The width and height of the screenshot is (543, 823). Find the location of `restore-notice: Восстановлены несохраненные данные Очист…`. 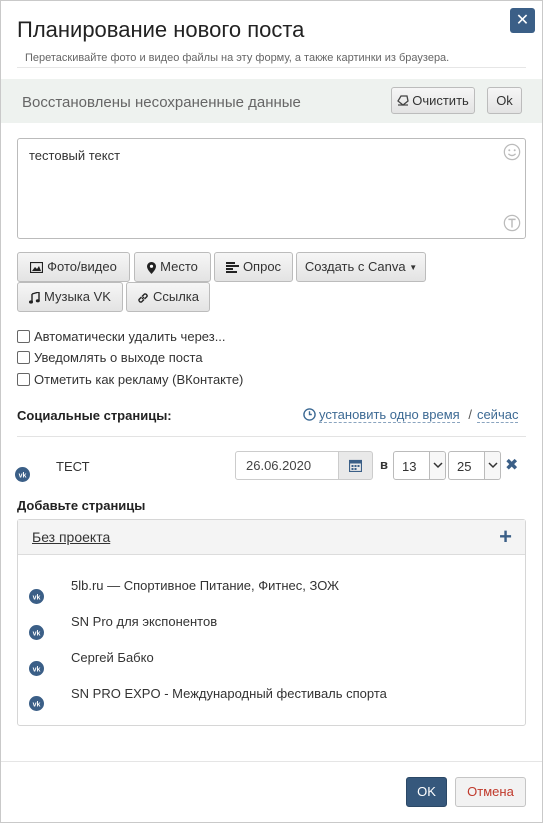

restore-notice: Восстановлены несохраненные данные Очист… is located at coordinates (271, 101).